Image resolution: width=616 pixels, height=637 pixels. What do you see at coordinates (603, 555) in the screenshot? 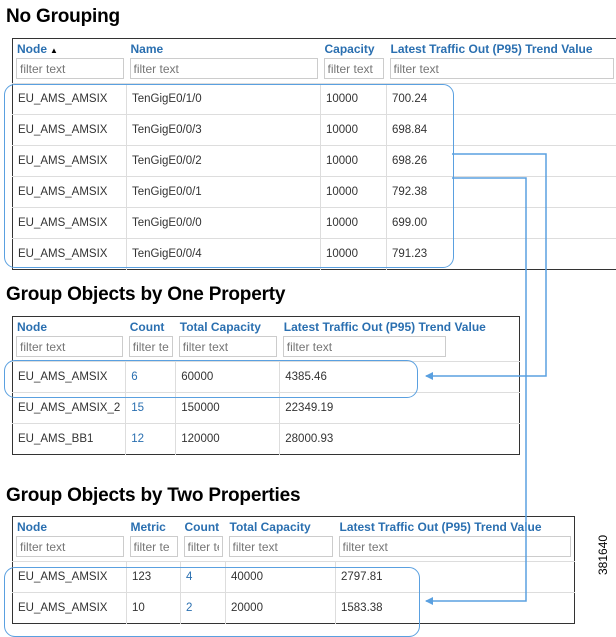
I see `figure-id: 381640` at bounding box center [603, 555].